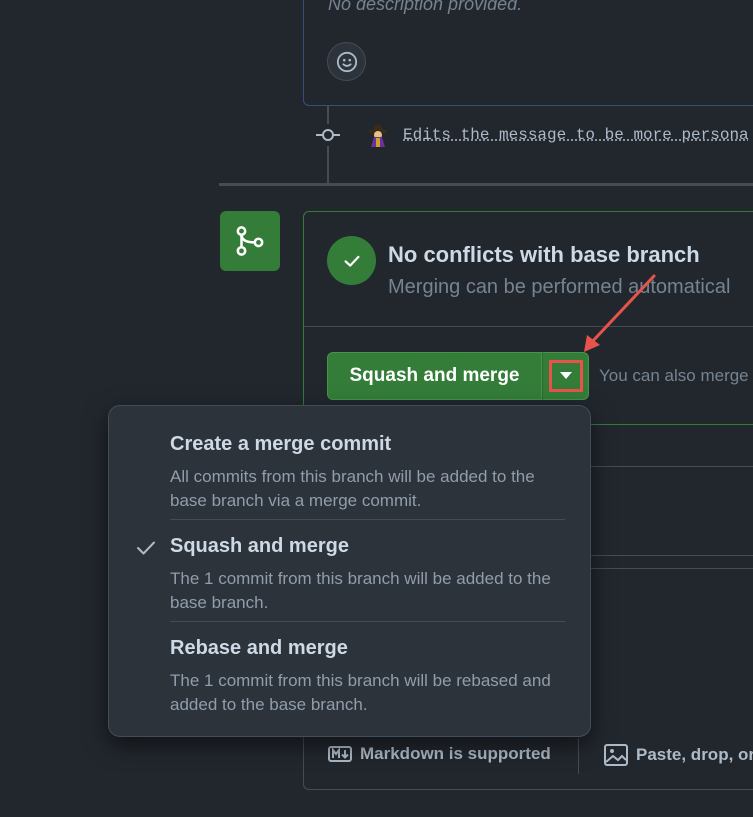 This screenshot has height=817, width=753. I want to click on annotation-arrow, so click(620, 313).